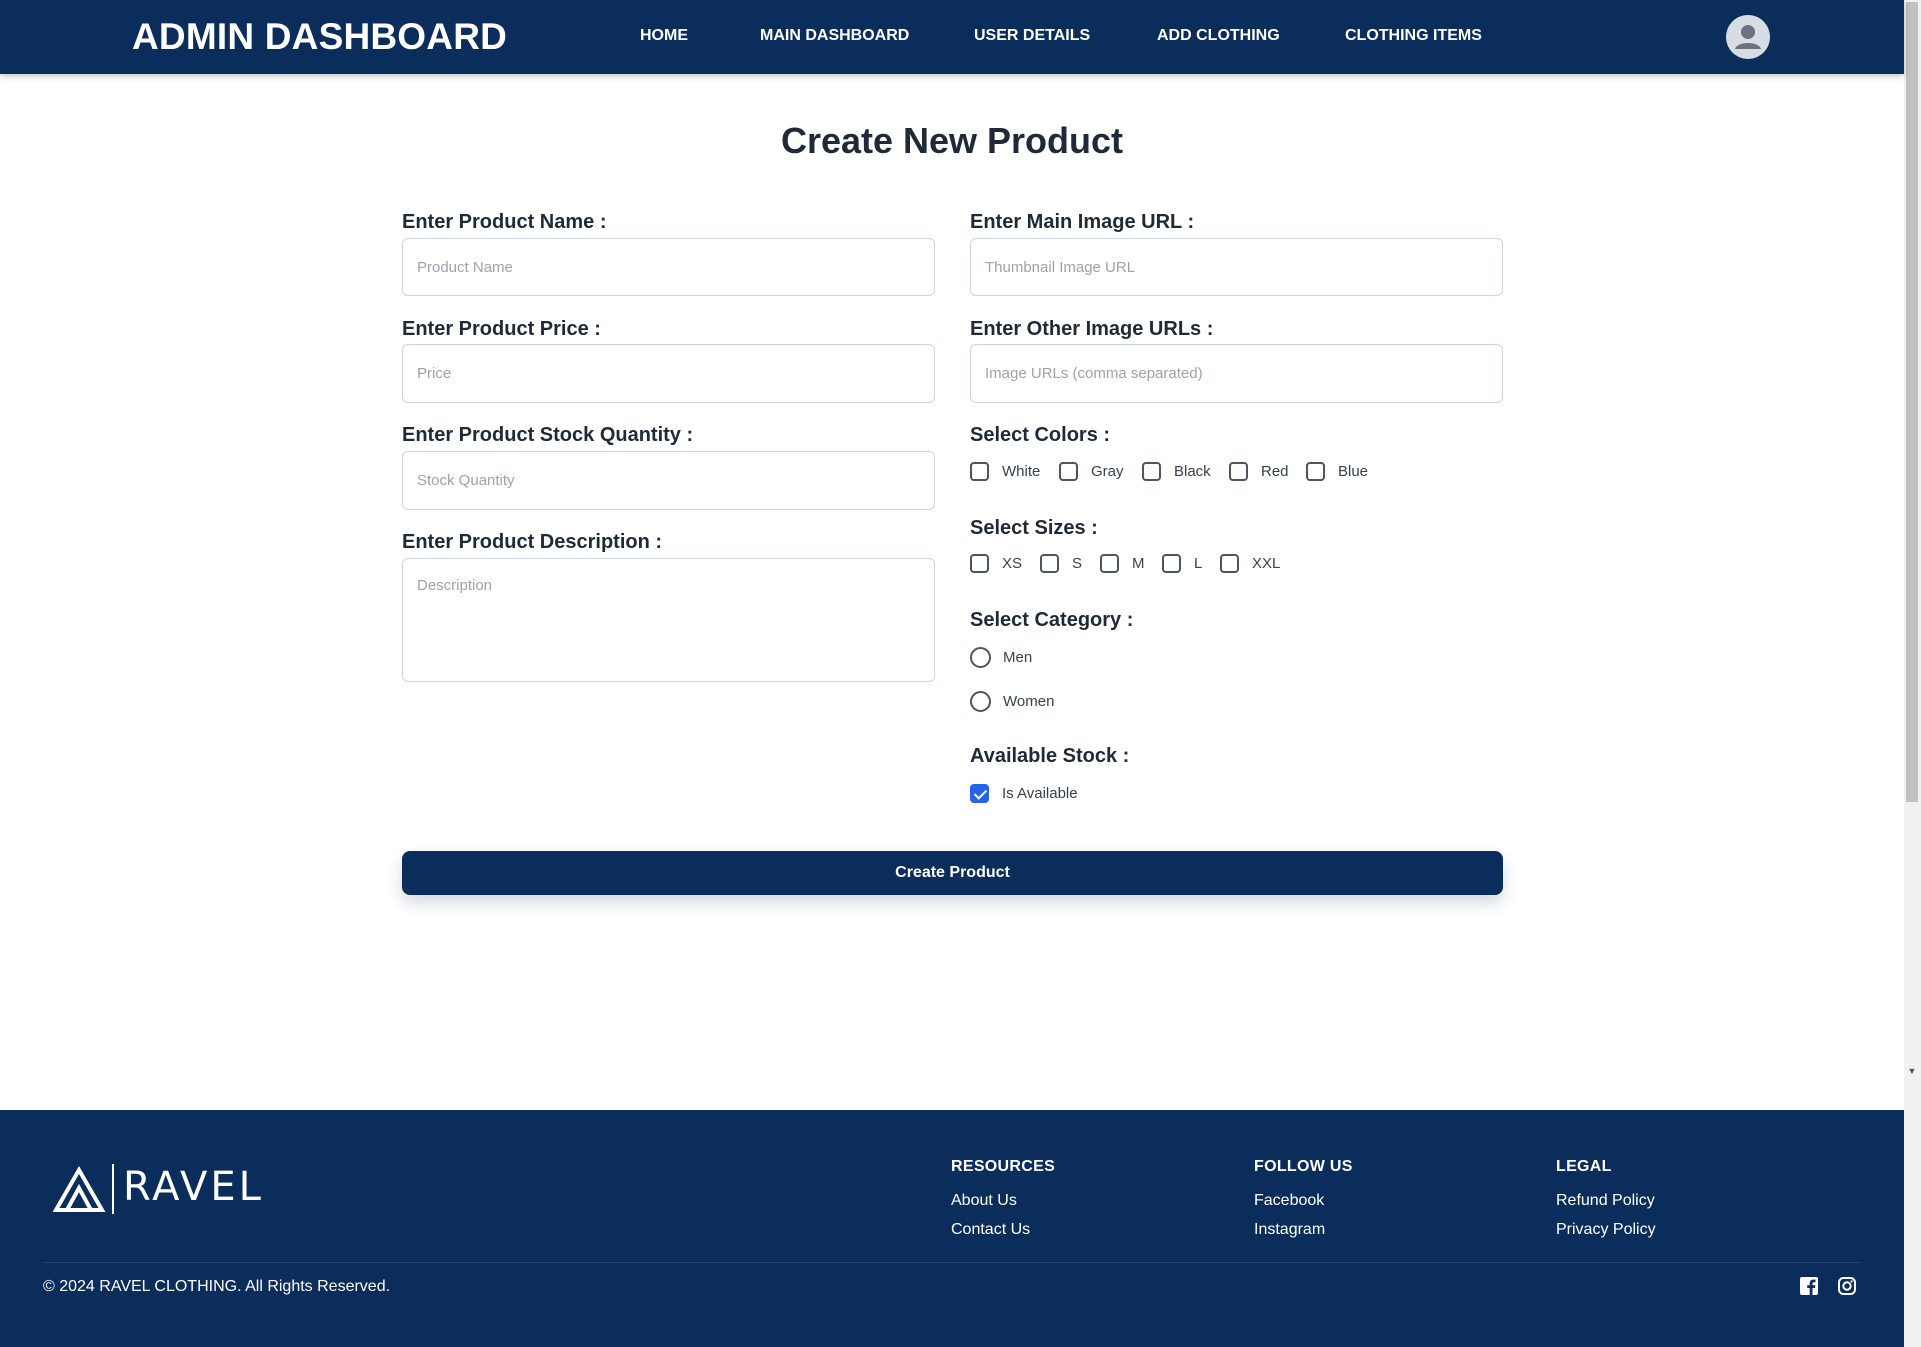 This screenshot has width=1921, height=1347. Describe the element at coordinates (1809, 1286) in the screenshot. I see `facebook-icon` at that location.